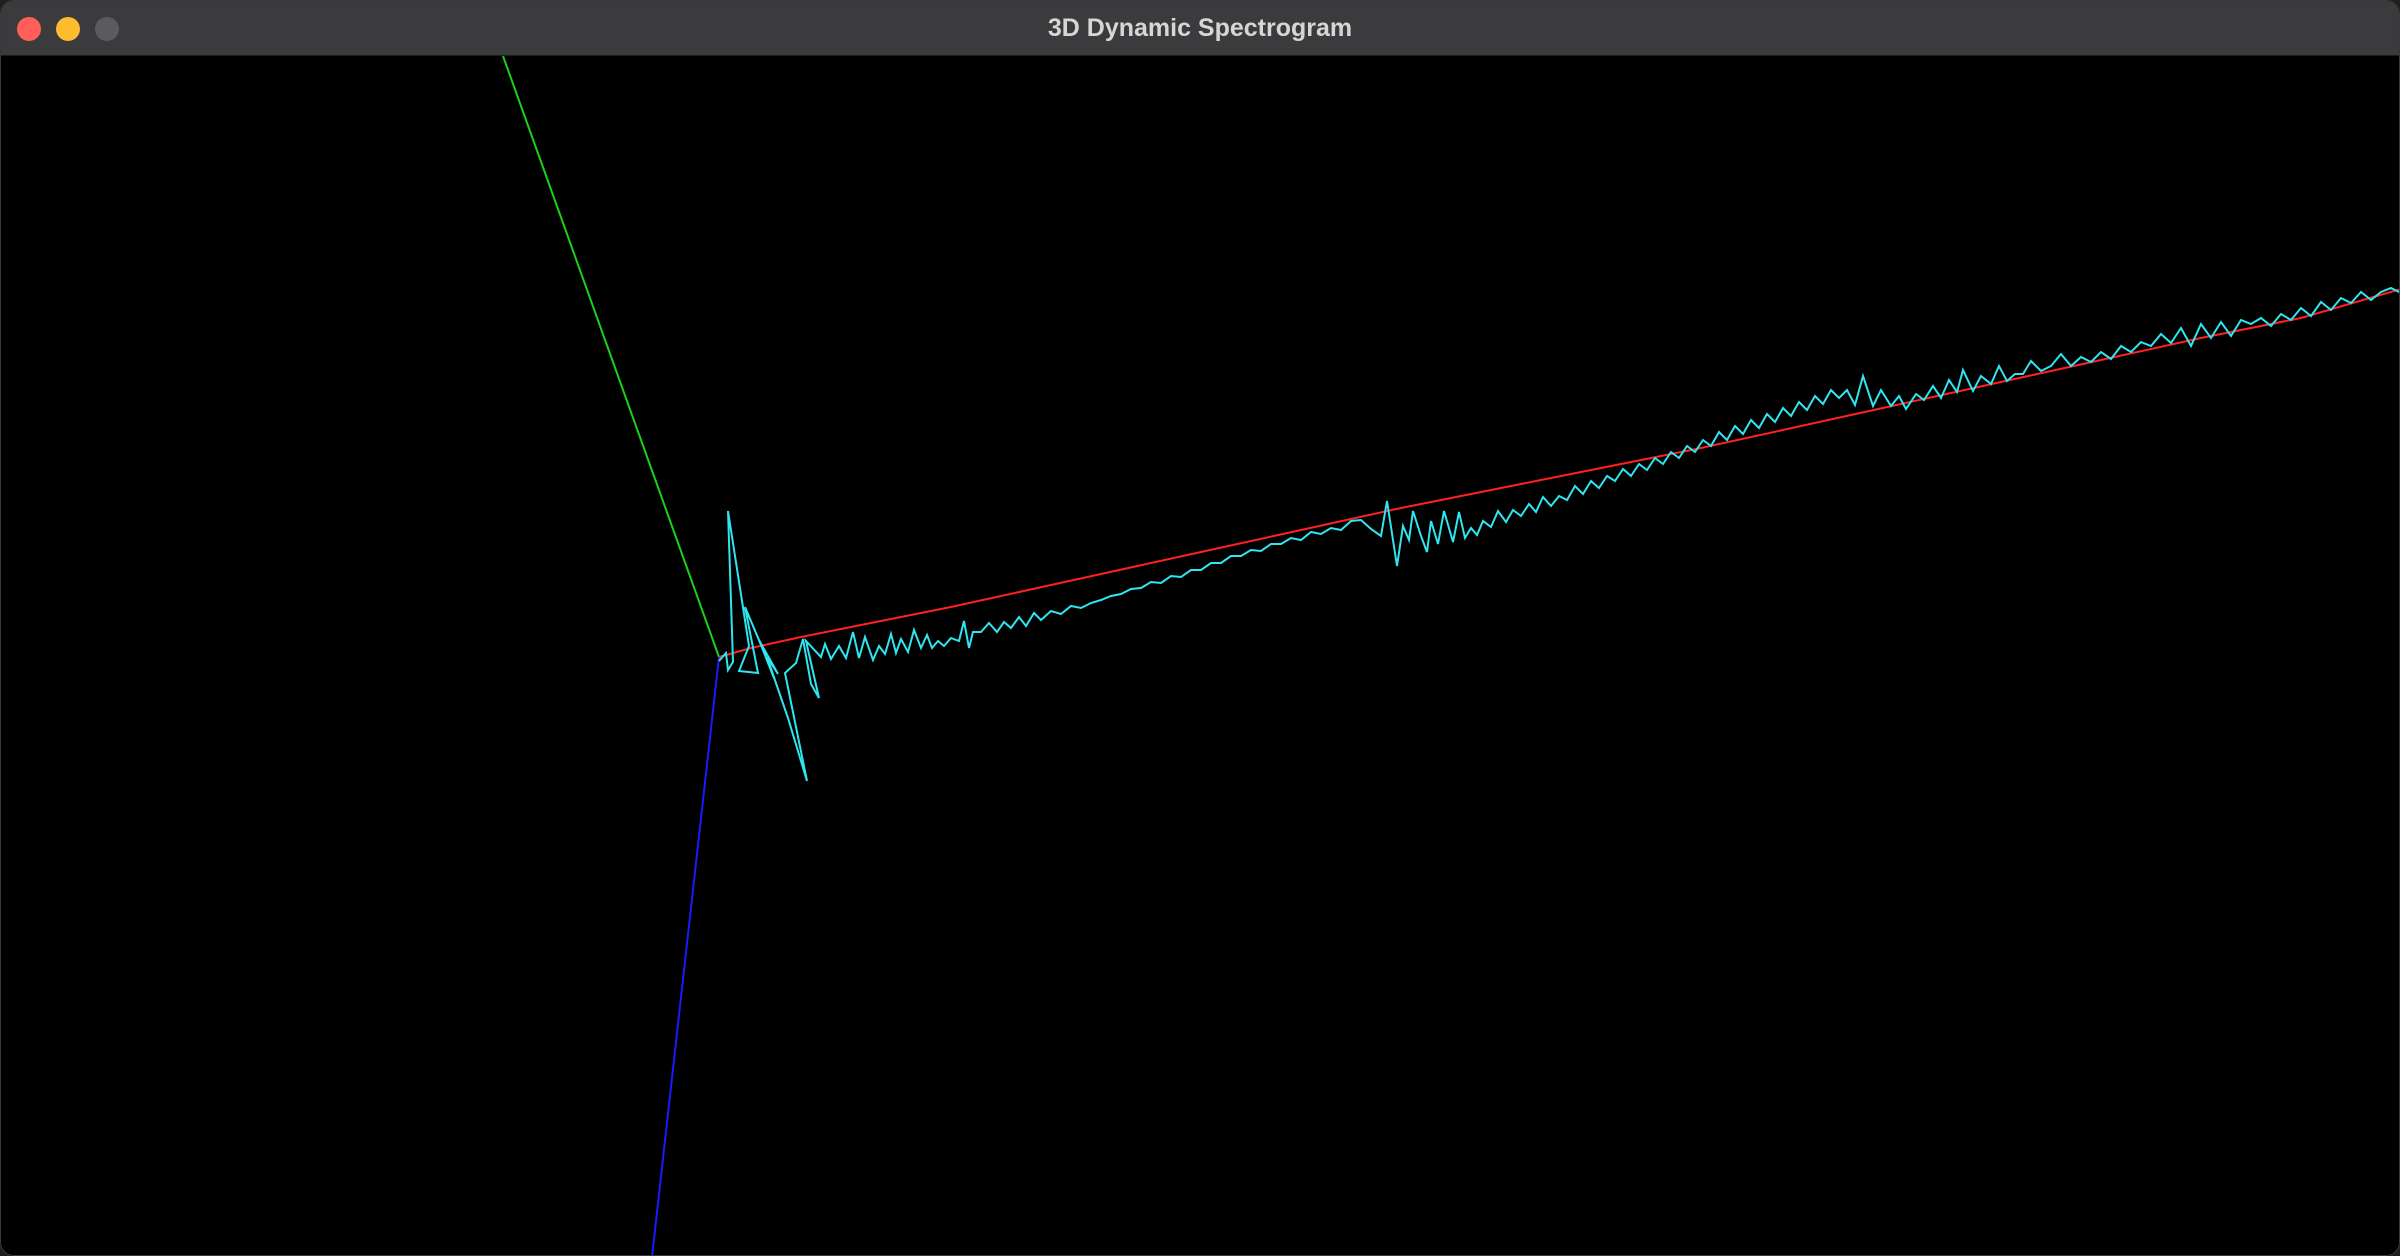 This screenshot has width=2400, height=1256. I want to click on y-axis, so click(611, 357).